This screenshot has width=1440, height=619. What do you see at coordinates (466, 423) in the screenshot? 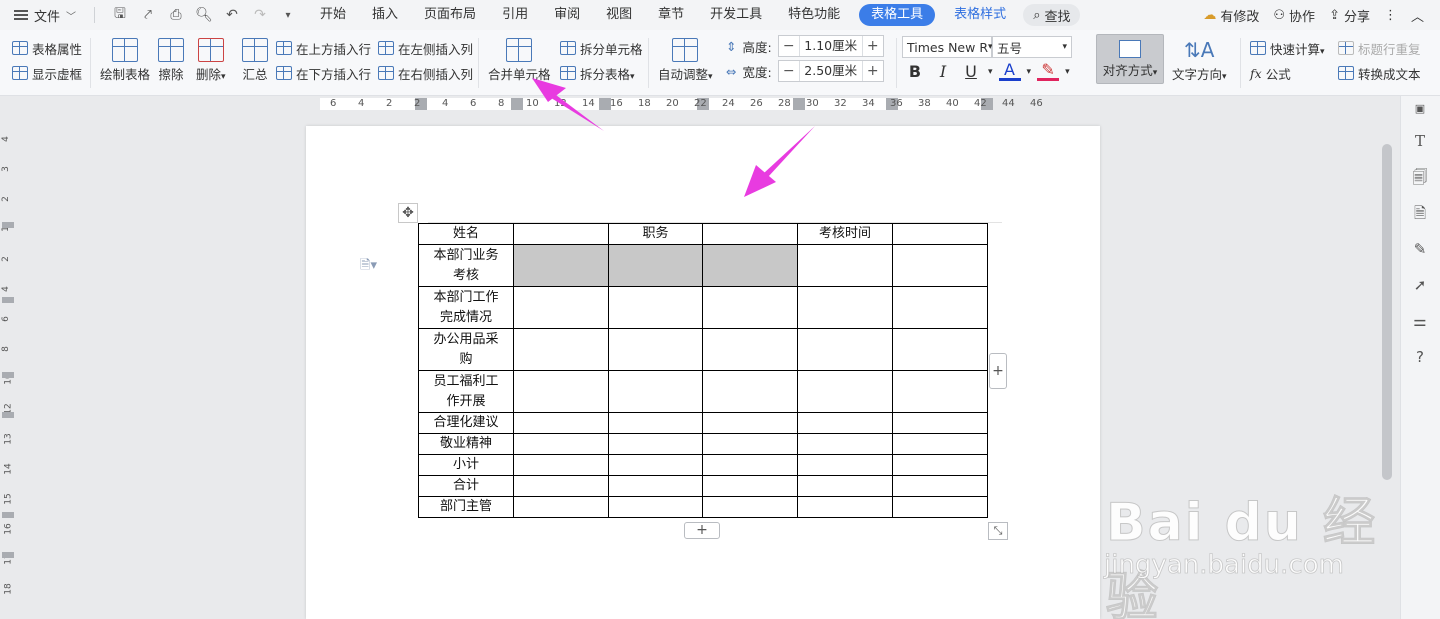
I see `table-row-label: 合理化建议` at bounding box center [466, 423].